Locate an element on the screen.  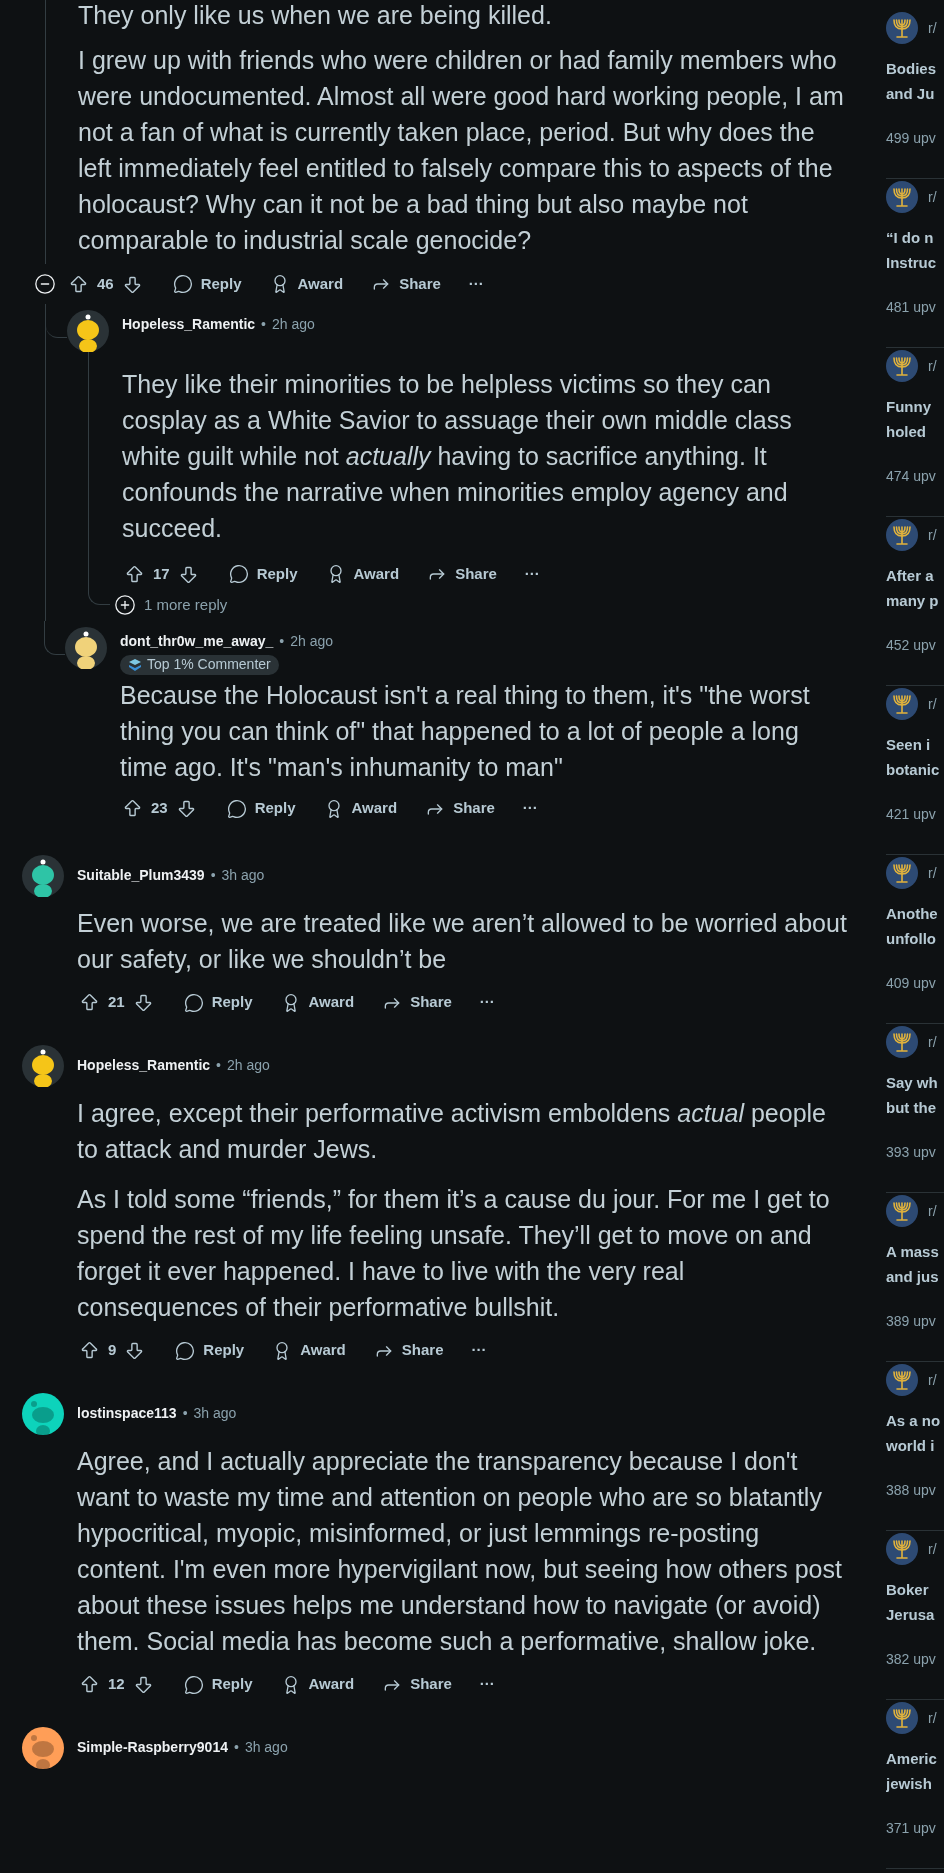
post-title: Bodies is located at coordinates (915, 68).